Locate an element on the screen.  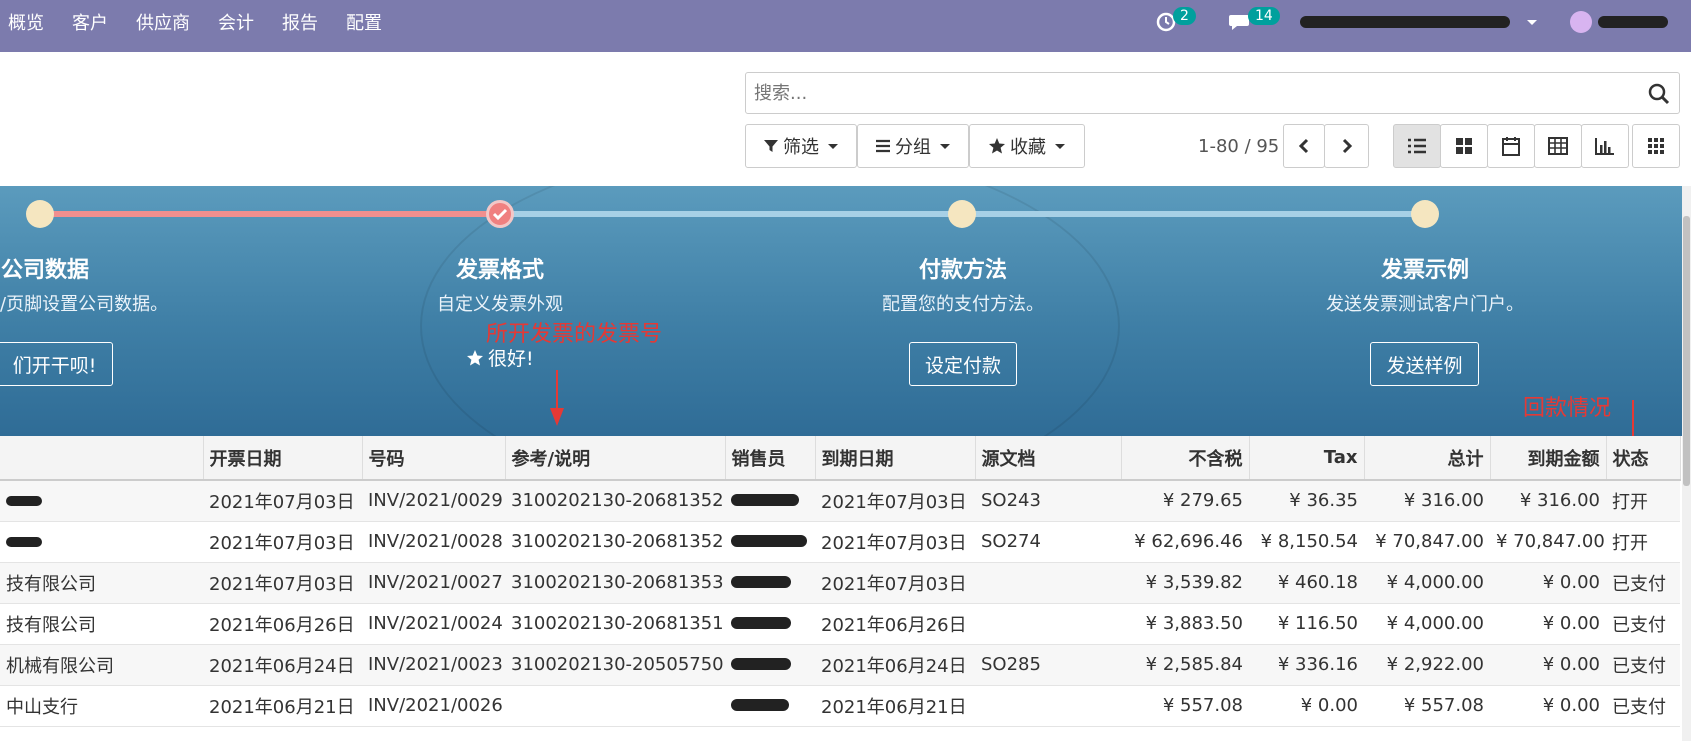
reference-cell: 3100202130-20681351 is located at coordinates (615, 624).